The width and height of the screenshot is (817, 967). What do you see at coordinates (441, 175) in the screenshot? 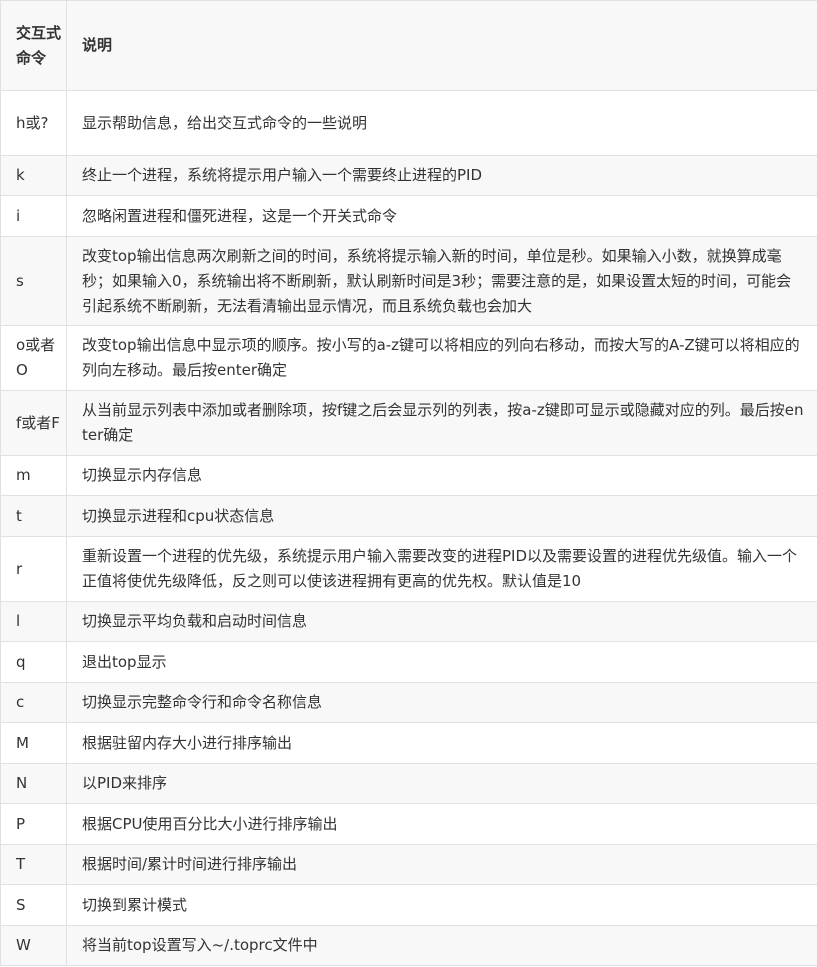
I see `description-cell: 终止一个进程，系统将提示用户输入一个需要终止进程的PID` at bounding box center [441, 175].